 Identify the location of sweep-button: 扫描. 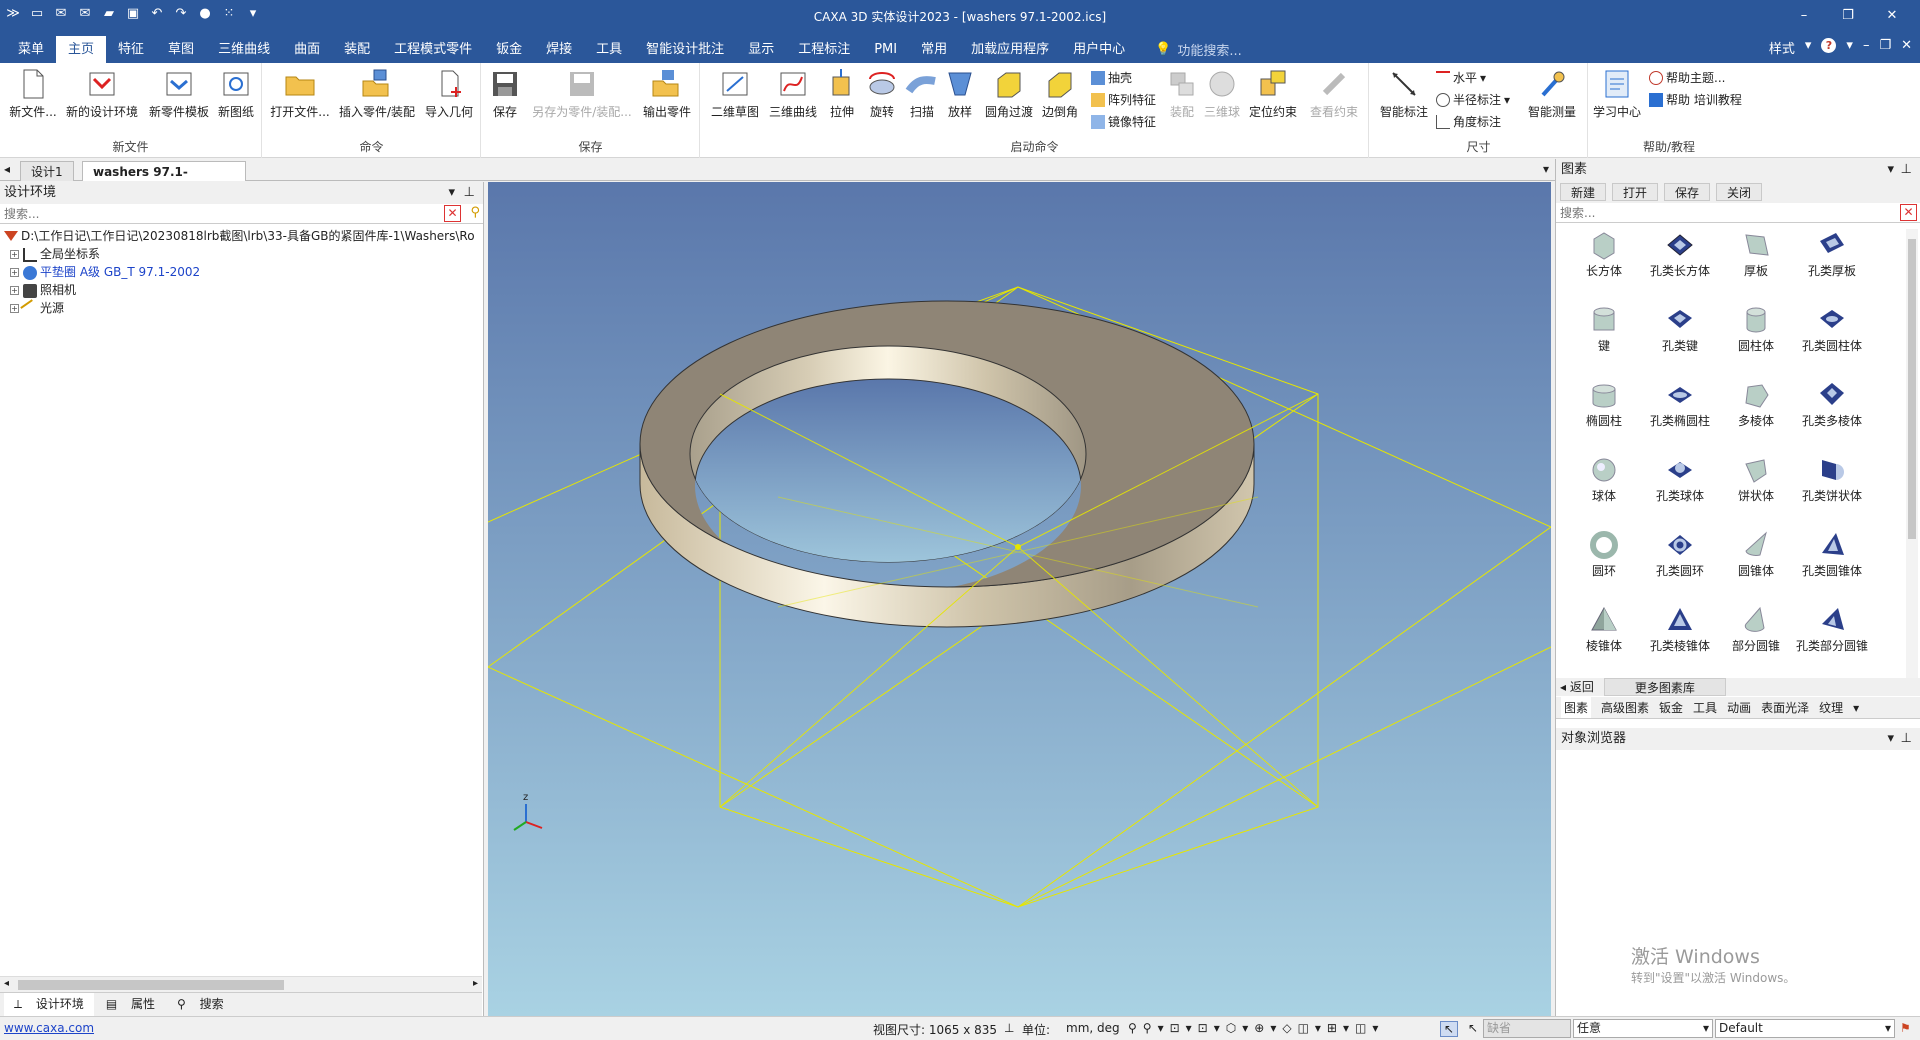
(922, 93).